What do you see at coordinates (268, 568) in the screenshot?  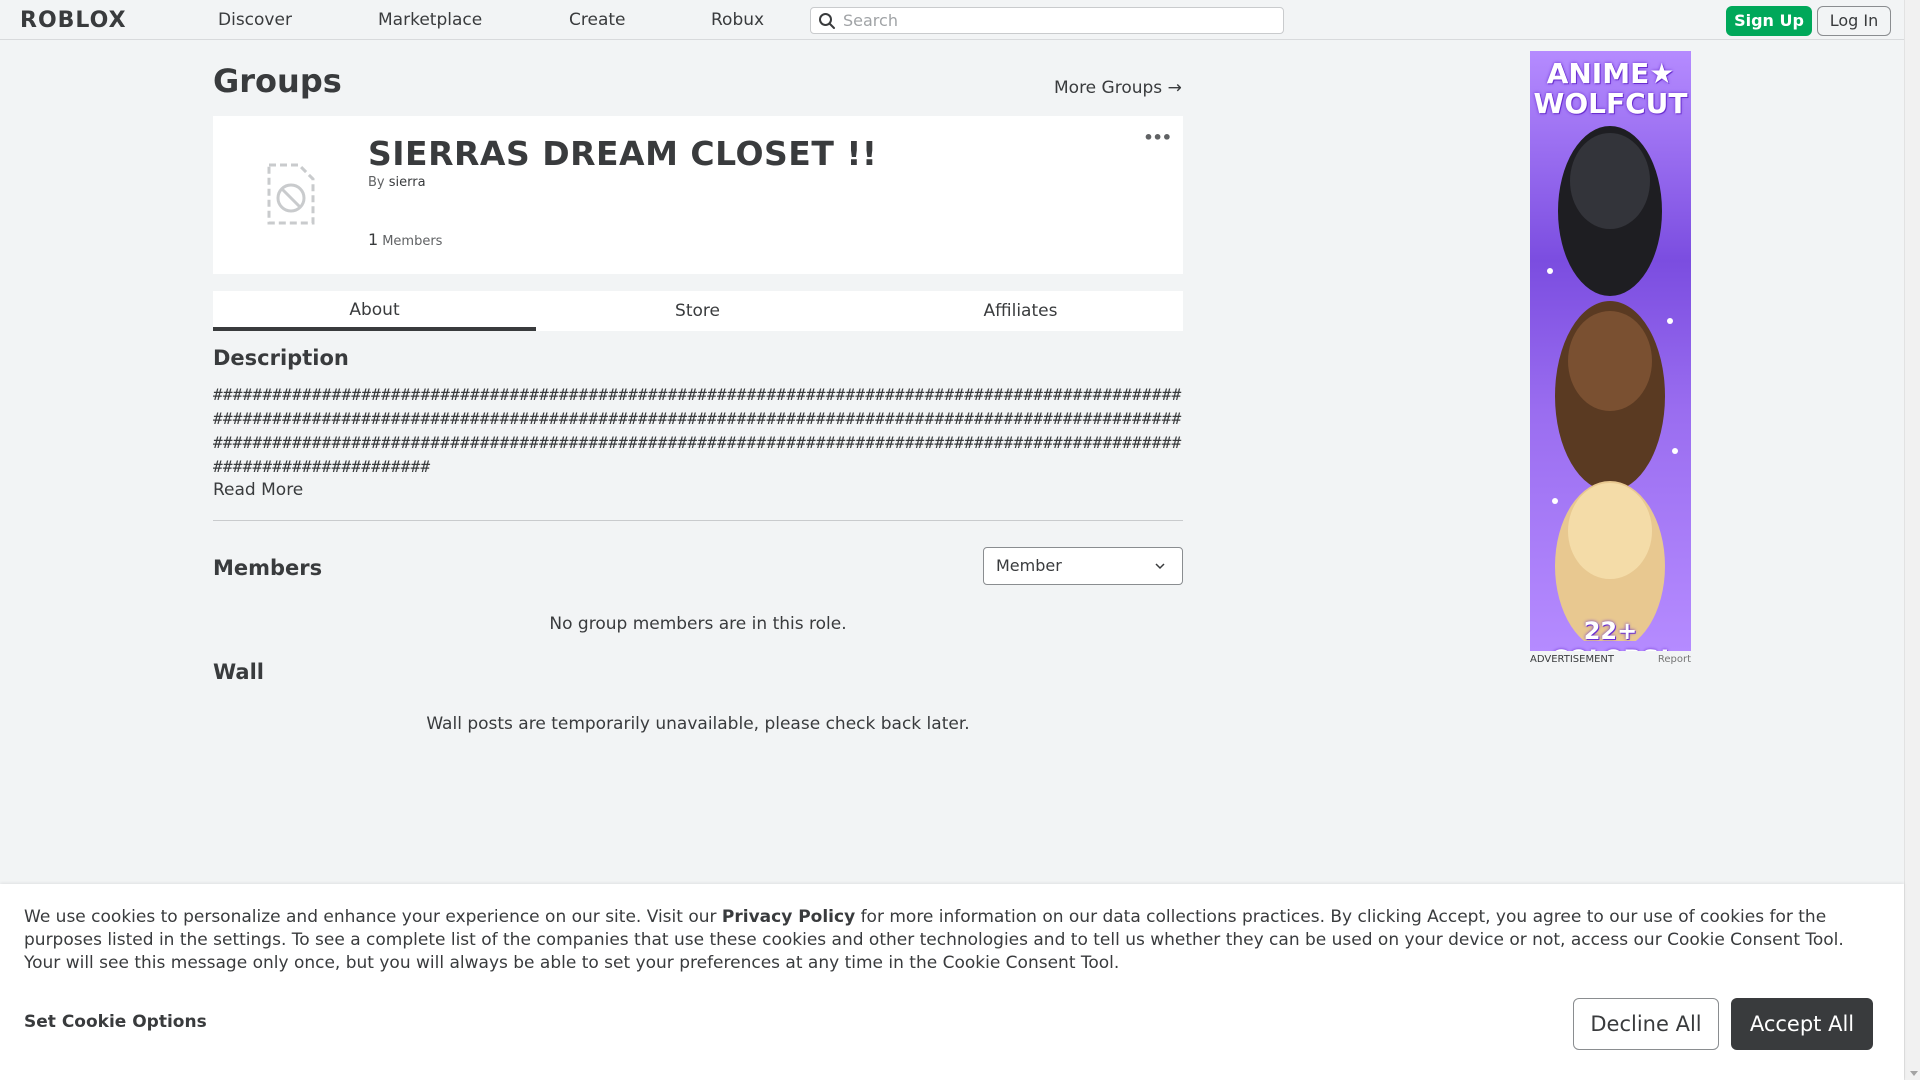 I see `members-heading: Members` at bounding box center [268, 568].